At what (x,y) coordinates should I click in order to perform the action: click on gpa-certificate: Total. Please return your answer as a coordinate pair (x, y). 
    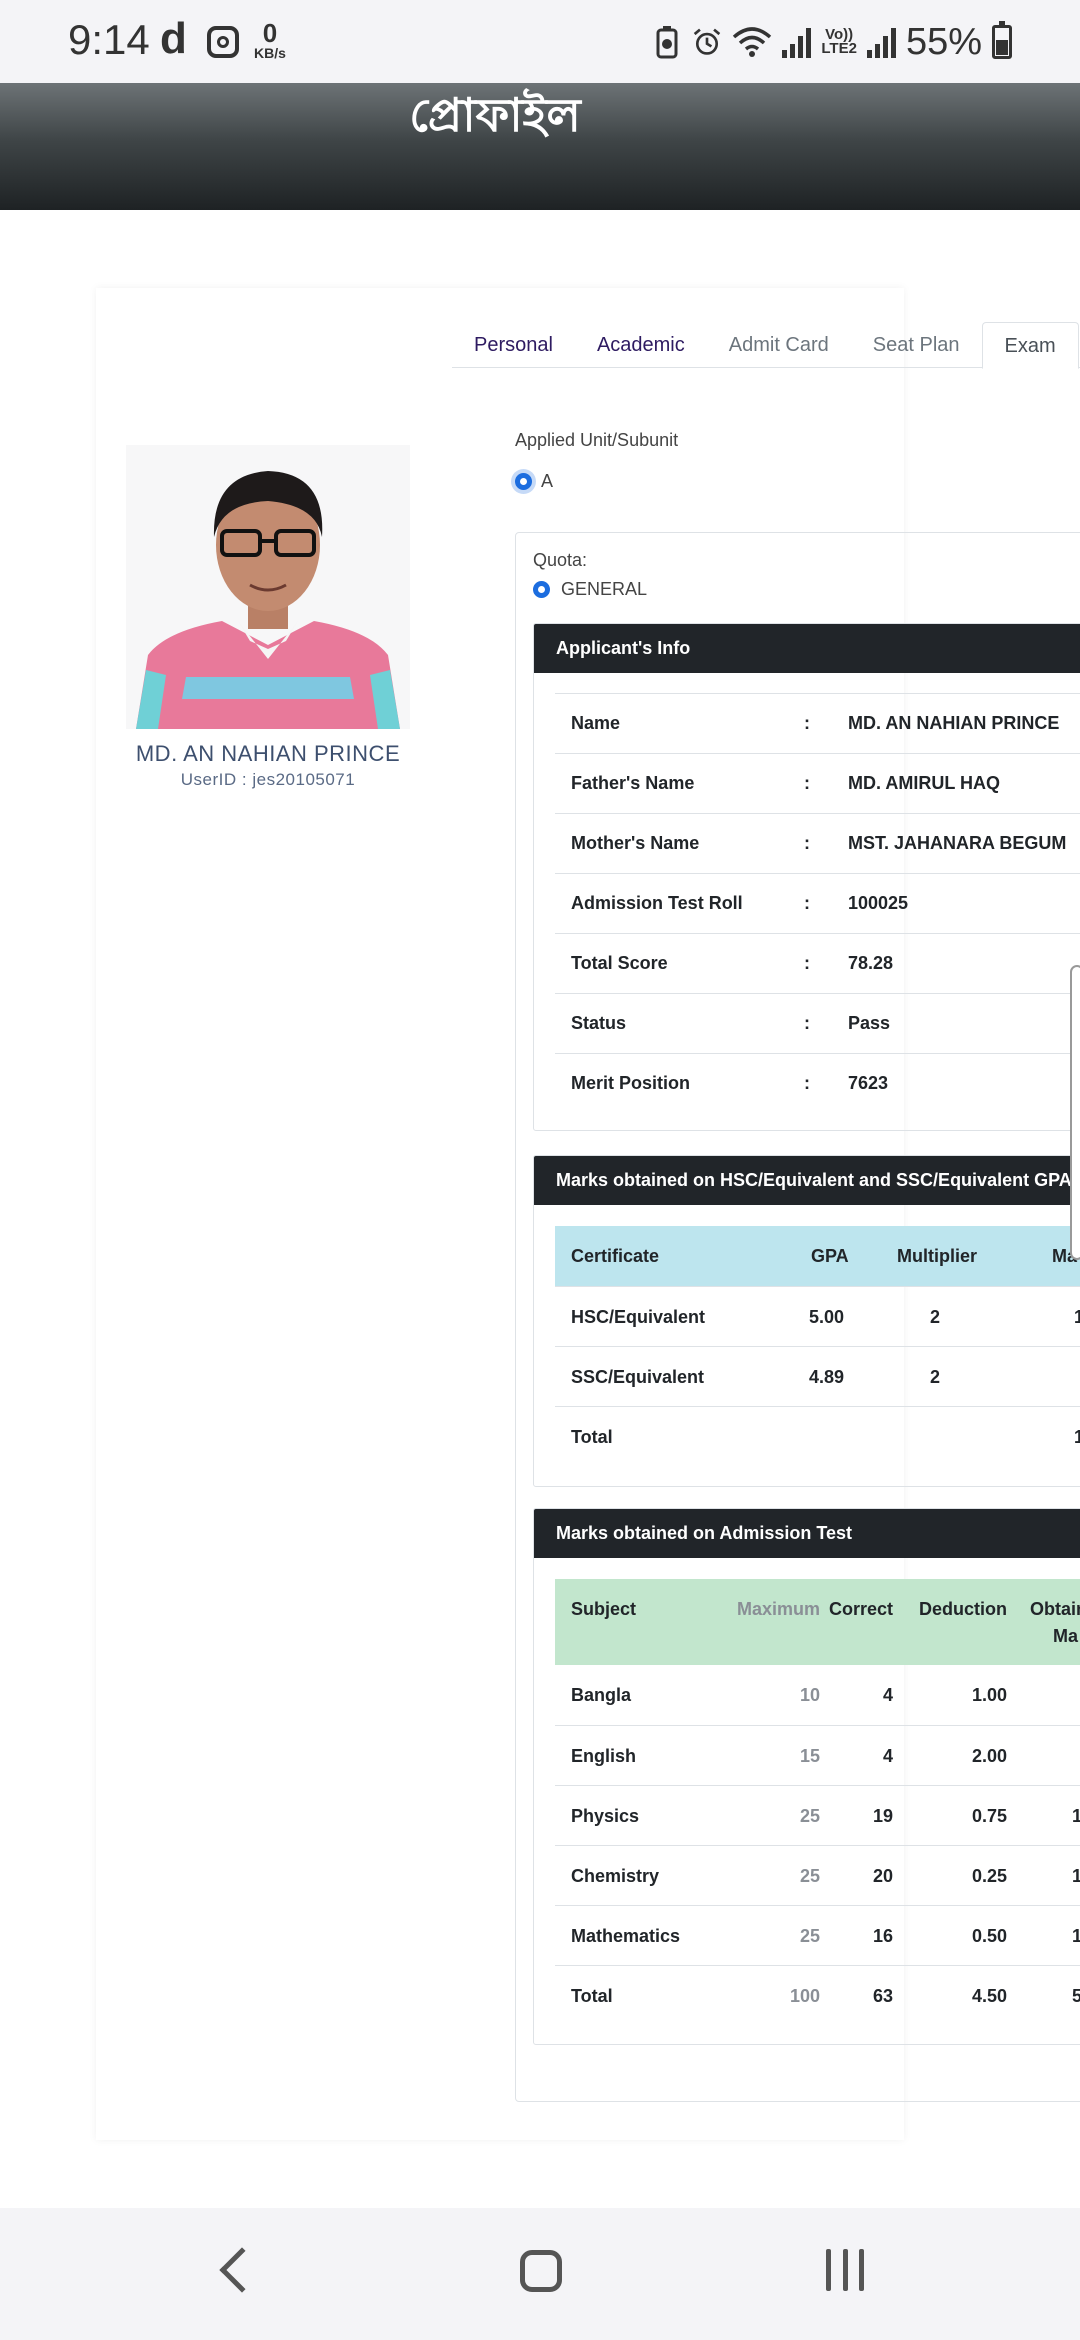
    Looking at the image, I should click on (592, 1437).